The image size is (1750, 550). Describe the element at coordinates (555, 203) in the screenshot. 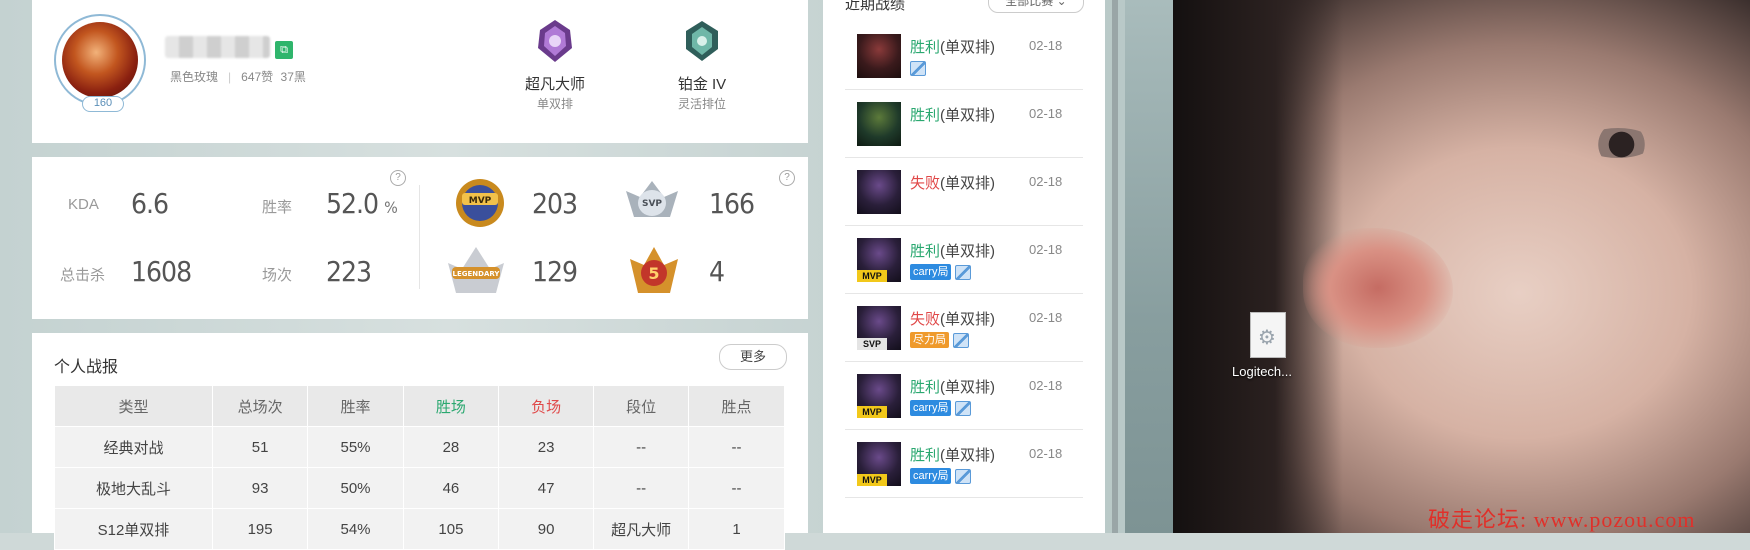

I see `mvp-count: 203` at that location.